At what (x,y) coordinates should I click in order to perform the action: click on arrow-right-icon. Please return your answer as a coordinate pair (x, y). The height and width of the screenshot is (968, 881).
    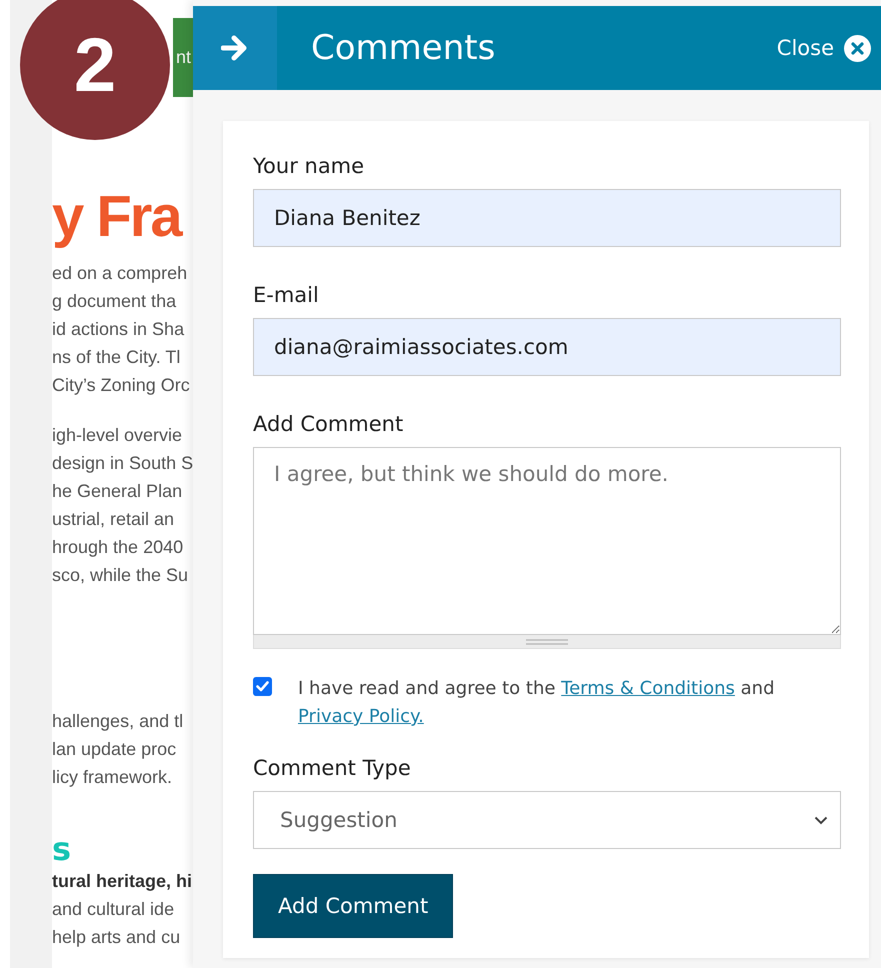
    Looking at the image, I should click on (235, 48).